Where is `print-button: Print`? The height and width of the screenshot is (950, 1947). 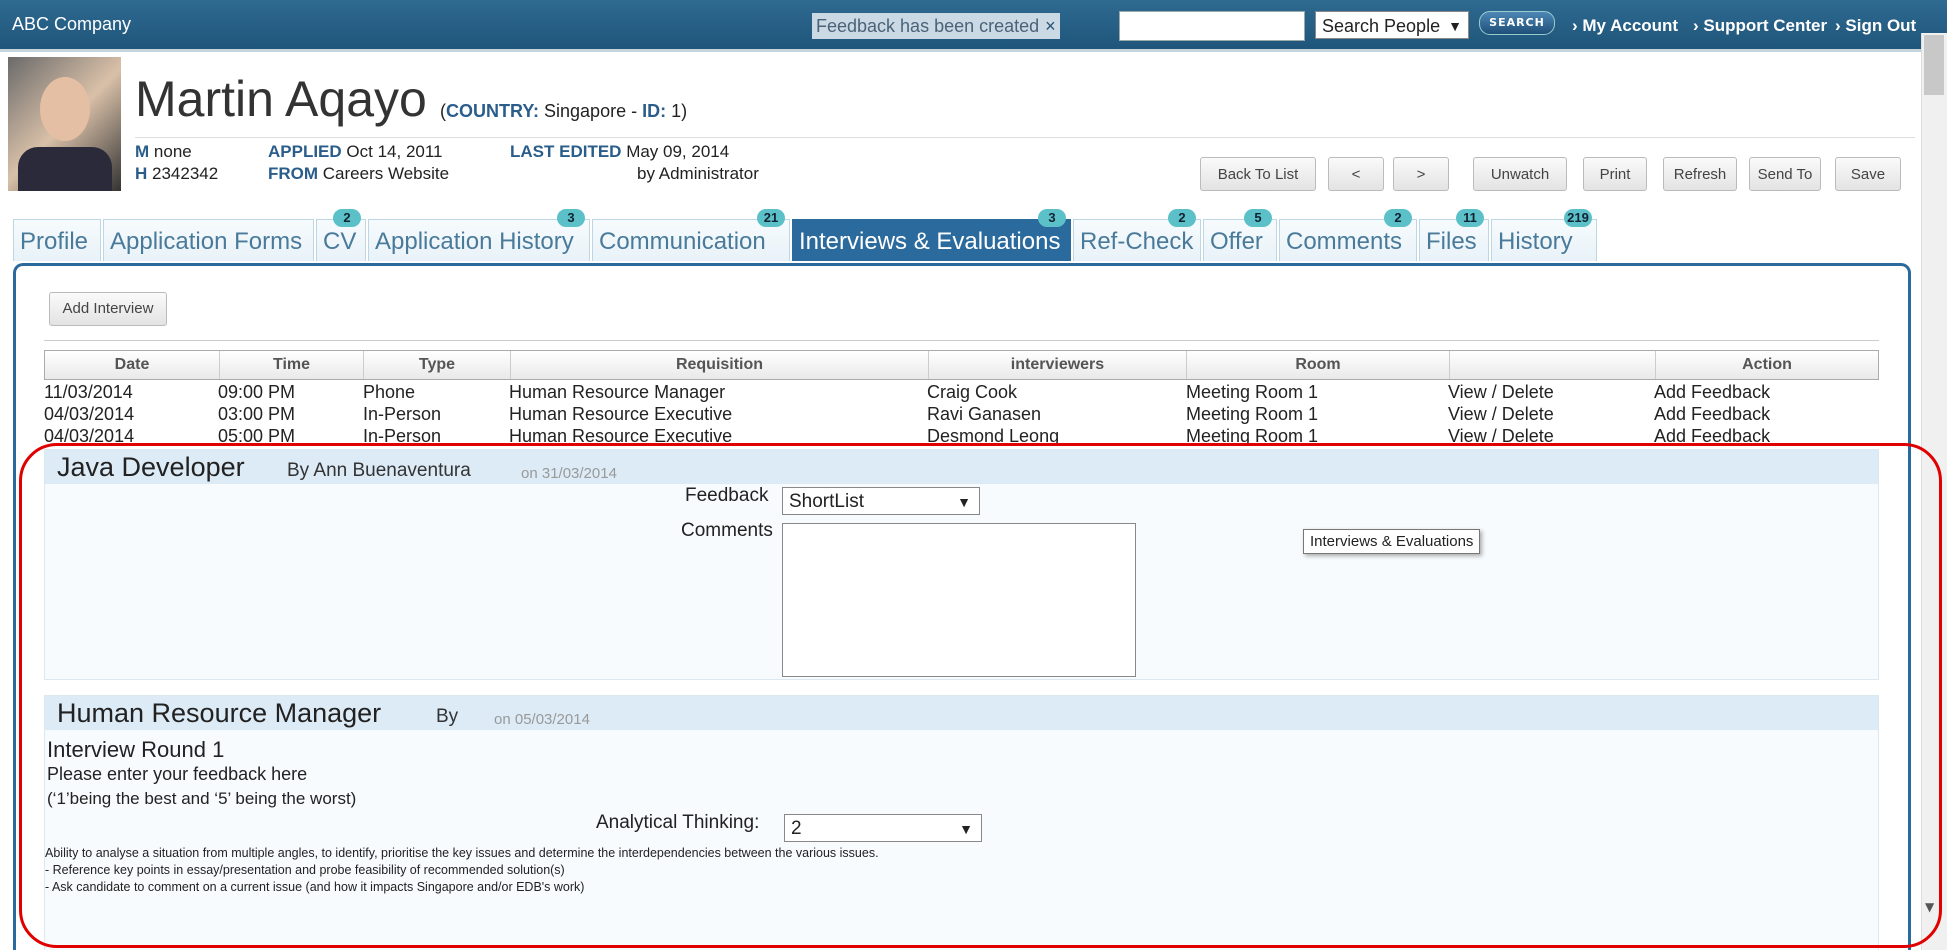 print-button: Print is located at coordinates (1615, 174).